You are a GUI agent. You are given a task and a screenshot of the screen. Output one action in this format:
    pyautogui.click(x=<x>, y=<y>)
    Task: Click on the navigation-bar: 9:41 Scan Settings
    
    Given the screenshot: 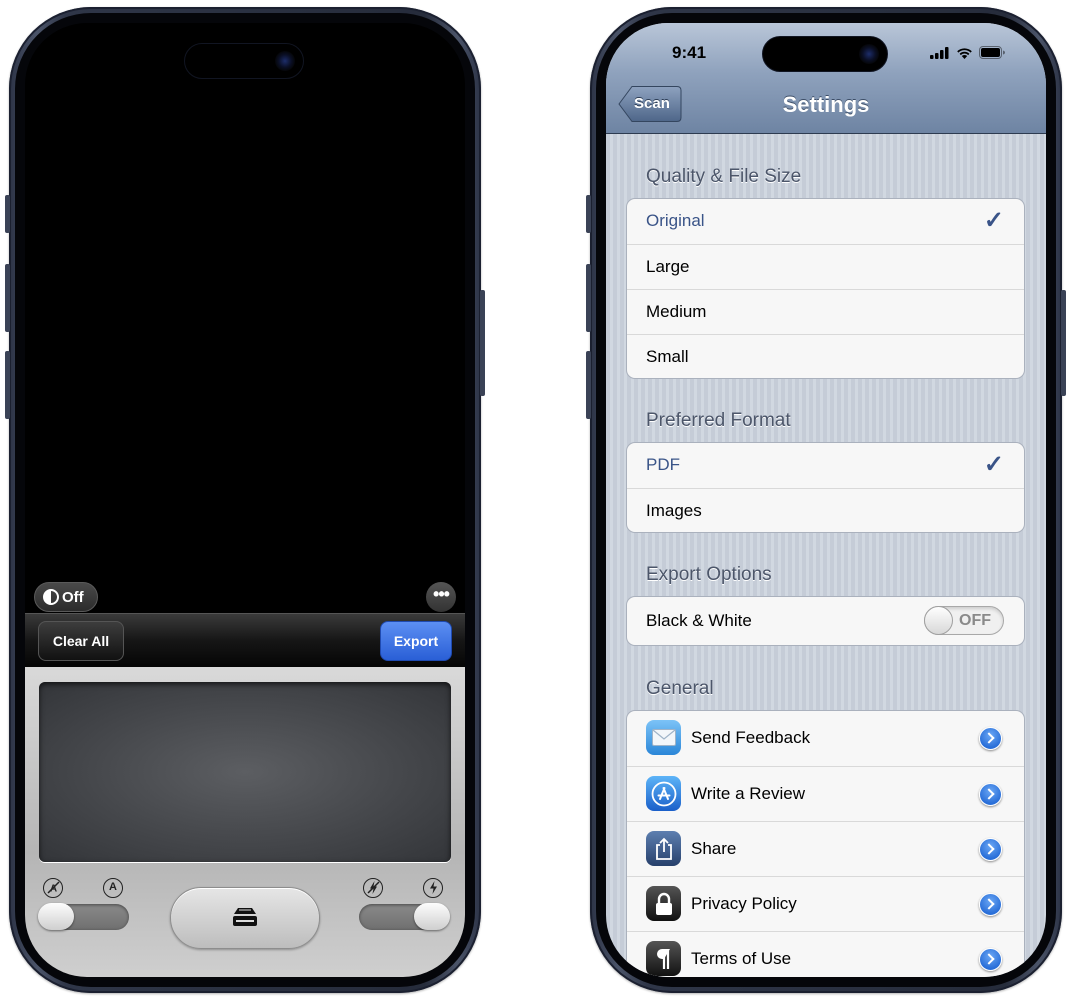 What is the action you would take?
    pyautogui.click(x=826, y=78)
    